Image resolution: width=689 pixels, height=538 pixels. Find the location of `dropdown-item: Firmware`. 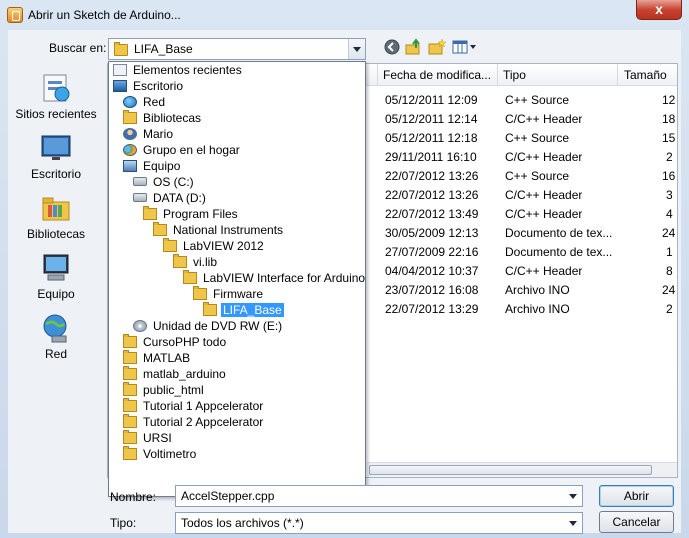

dropdown-item: Firmware is located at coordinates (229, 294).